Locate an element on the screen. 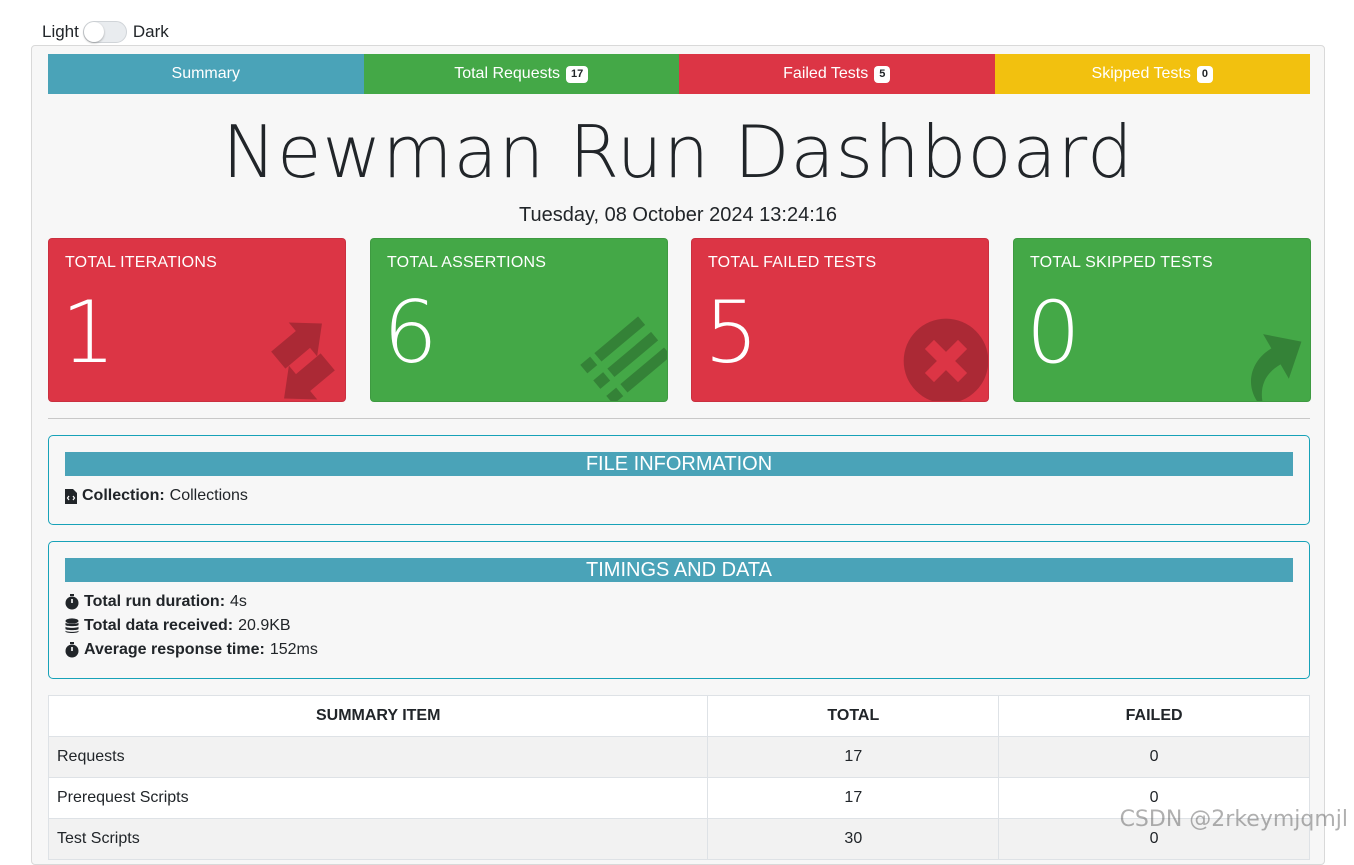  card-label: TOTAL FAILED TESTS is located at coordinates (792, 262).